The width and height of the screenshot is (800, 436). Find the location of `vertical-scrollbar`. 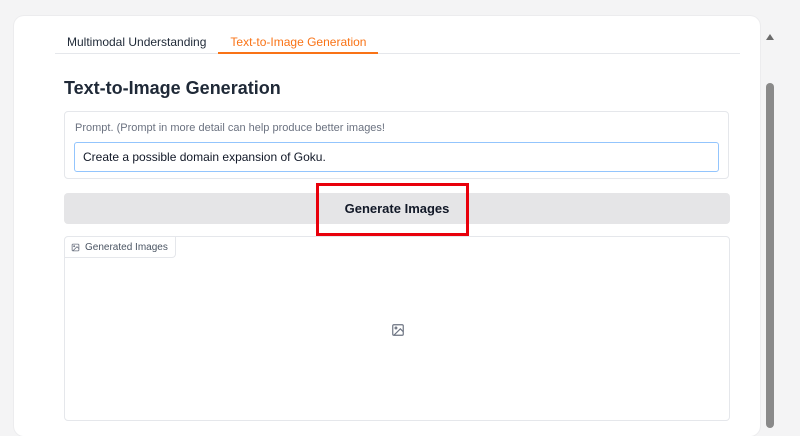

vertical-scrollbar is located at coordinates (771, 229).